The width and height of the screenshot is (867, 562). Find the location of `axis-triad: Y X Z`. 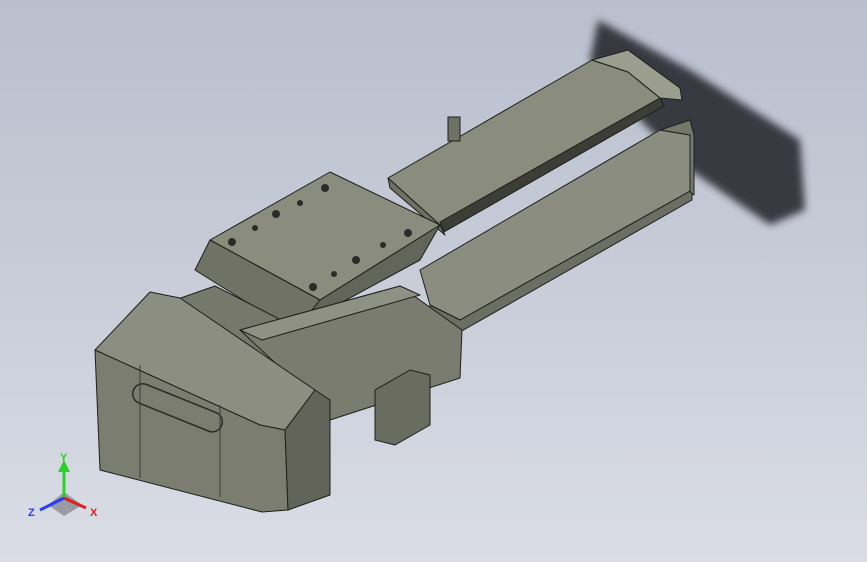

axis-triad: Y X Z is located at coordinates (63, 485).